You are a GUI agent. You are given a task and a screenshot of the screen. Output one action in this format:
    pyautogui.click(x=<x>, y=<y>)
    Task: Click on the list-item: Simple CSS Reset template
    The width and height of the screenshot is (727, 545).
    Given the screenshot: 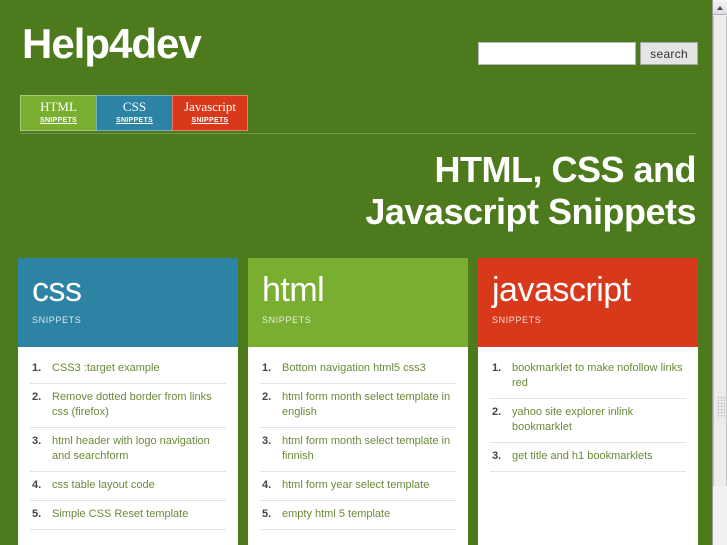 What is the action you would take?
    pyautogui.click(x=128, y=515)
    